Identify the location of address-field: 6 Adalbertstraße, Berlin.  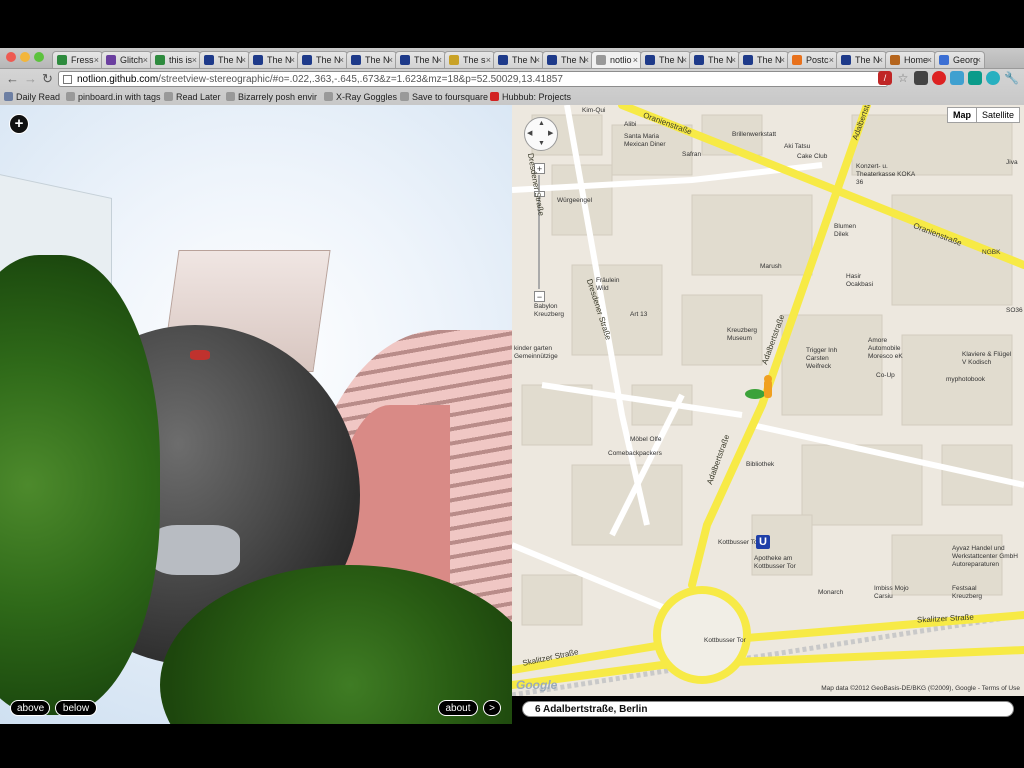
(768, 709).